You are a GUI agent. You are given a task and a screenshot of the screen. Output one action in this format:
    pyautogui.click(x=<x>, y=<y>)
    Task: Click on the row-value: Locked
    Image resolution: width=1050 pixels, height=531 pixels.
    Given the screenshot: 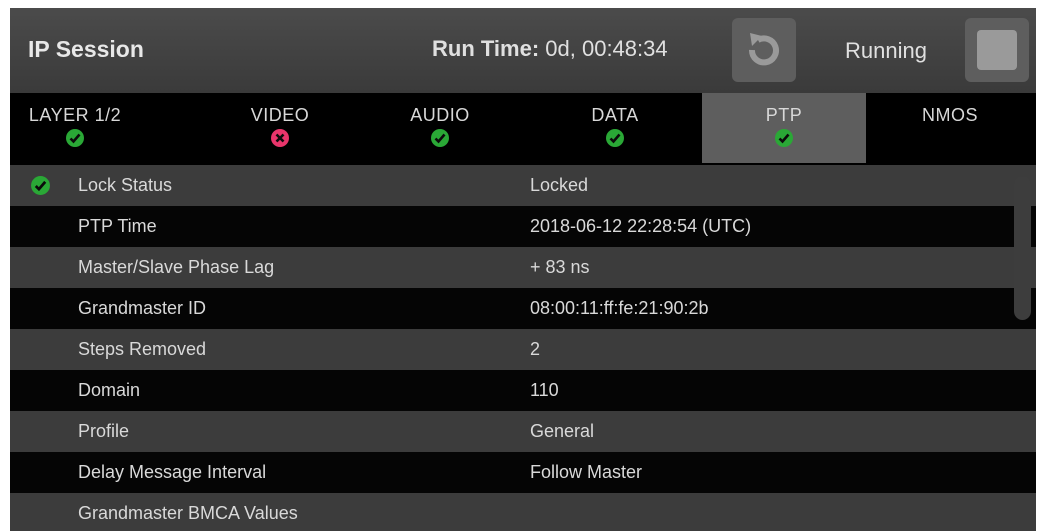 What is the action you would take?
    pyautogui.click(x=559, y=185)
    